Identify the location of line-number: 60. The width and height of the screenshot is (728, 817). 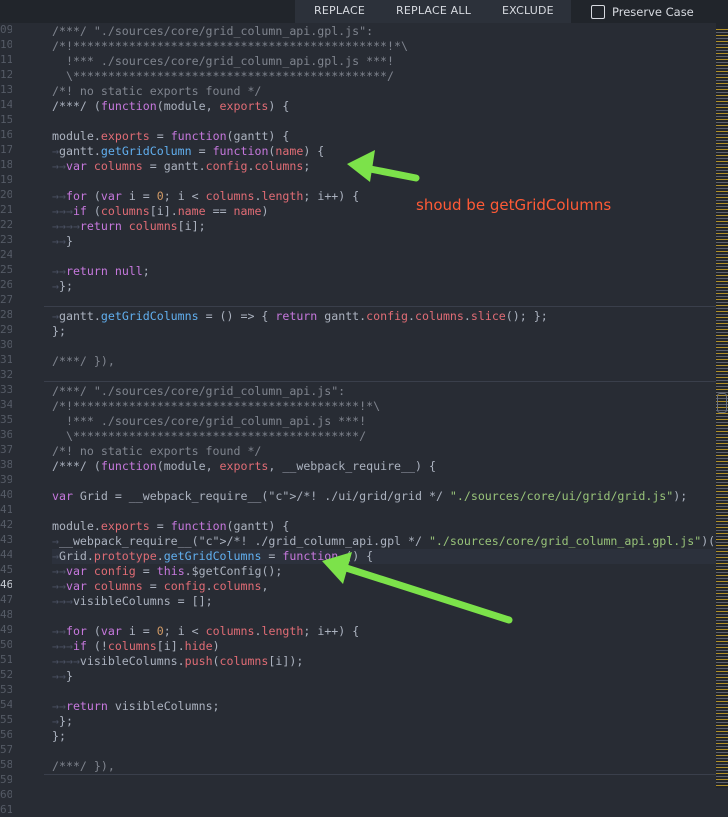
(6, 794).